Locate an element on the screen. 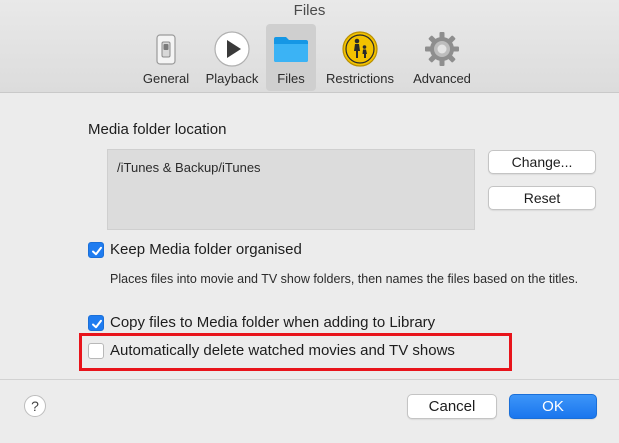 The image size is (619, 443). keep-organised-checkbox is located at coordinates (96, 250).